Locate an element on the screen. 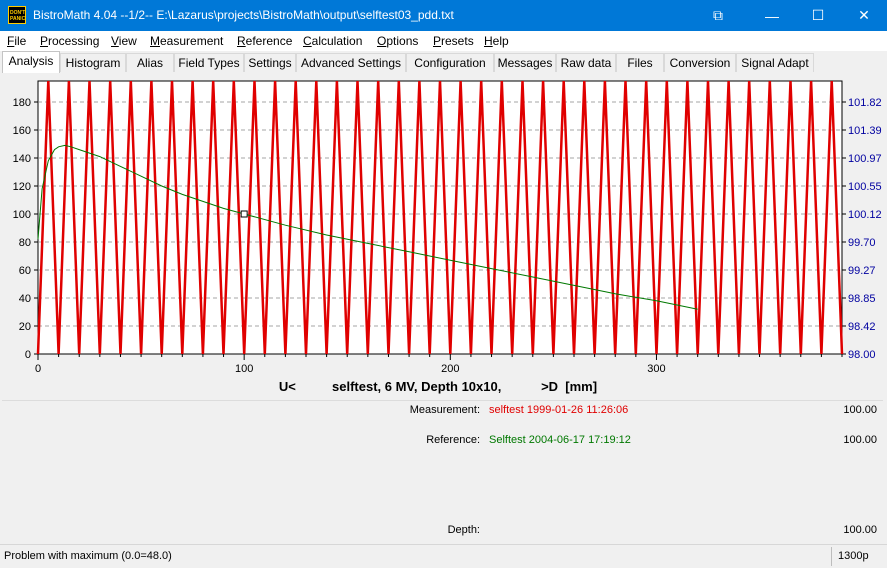 The height and width of the screenshot is (568, 887). measurement-value: selftest 1999-01-26 11:26:06 is located at coordinates (559, 410).